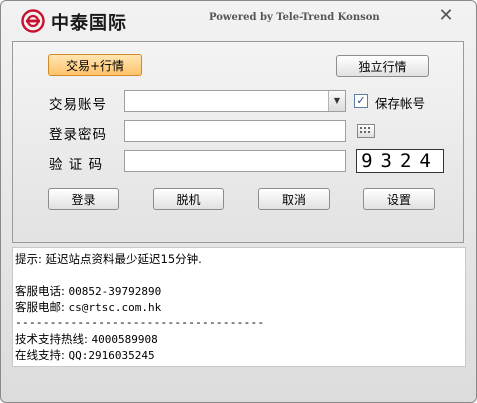 This screenshot has height=403, width=477. I want to click on service-phone-label: 客服电话:, so click(42, 291).